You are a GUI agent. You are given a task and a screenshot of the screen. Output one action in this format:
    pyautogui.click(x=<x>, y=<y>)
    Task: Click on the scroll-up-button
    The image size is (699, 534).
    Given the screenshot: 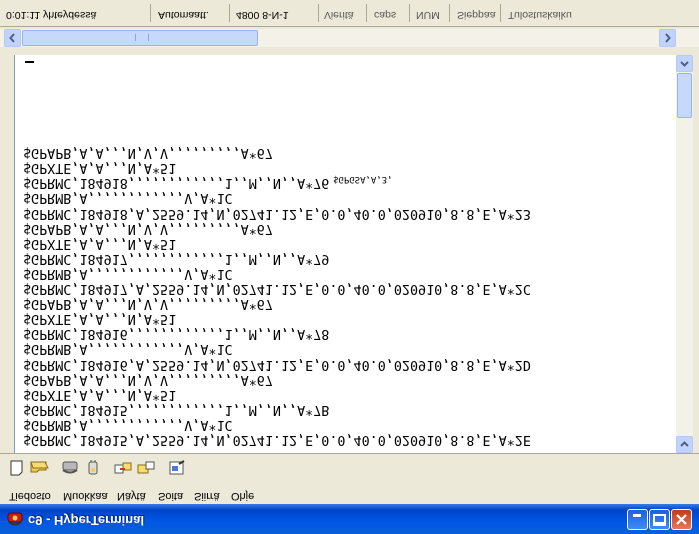 What is the action you would take?
    pyautogui.click(x=684, y=63)
    